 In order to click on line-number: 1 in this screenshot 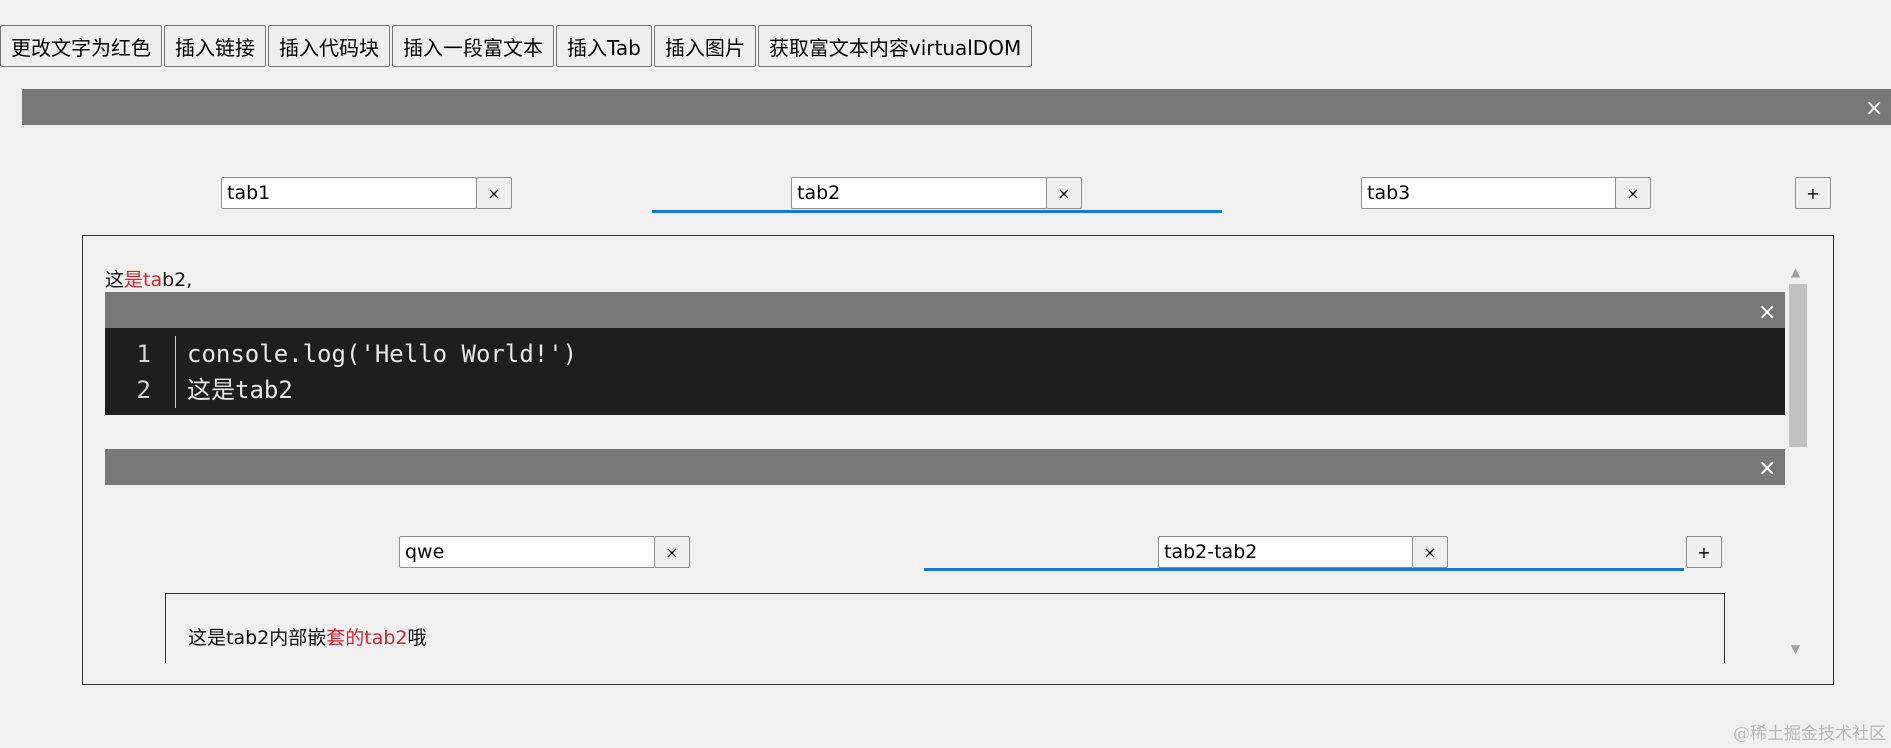, I will do `click(143, 354)`.